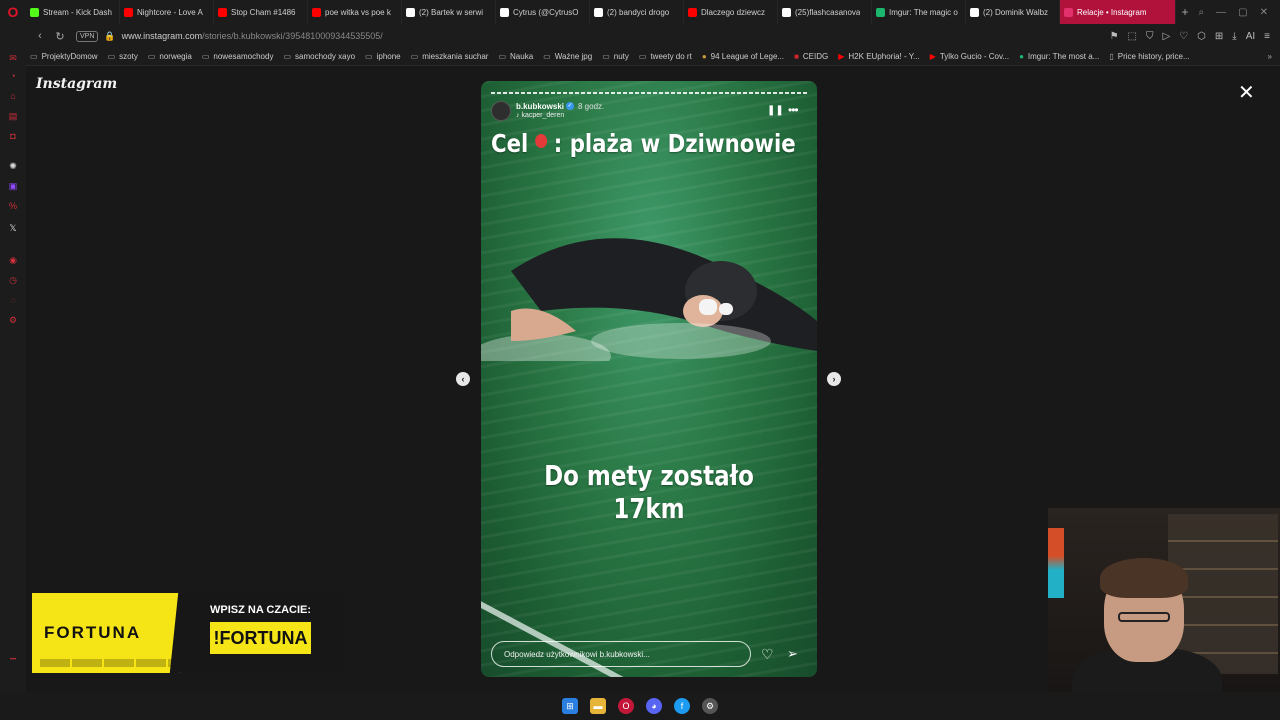  I want to click on bookmark-item: ▭ ProjektyDomow, so click(64, 56).